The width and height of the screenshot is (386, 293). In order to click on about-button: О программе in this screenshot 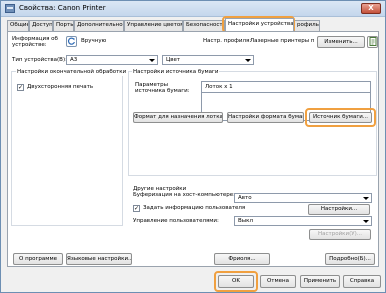, I will do `click(38, 259)`.